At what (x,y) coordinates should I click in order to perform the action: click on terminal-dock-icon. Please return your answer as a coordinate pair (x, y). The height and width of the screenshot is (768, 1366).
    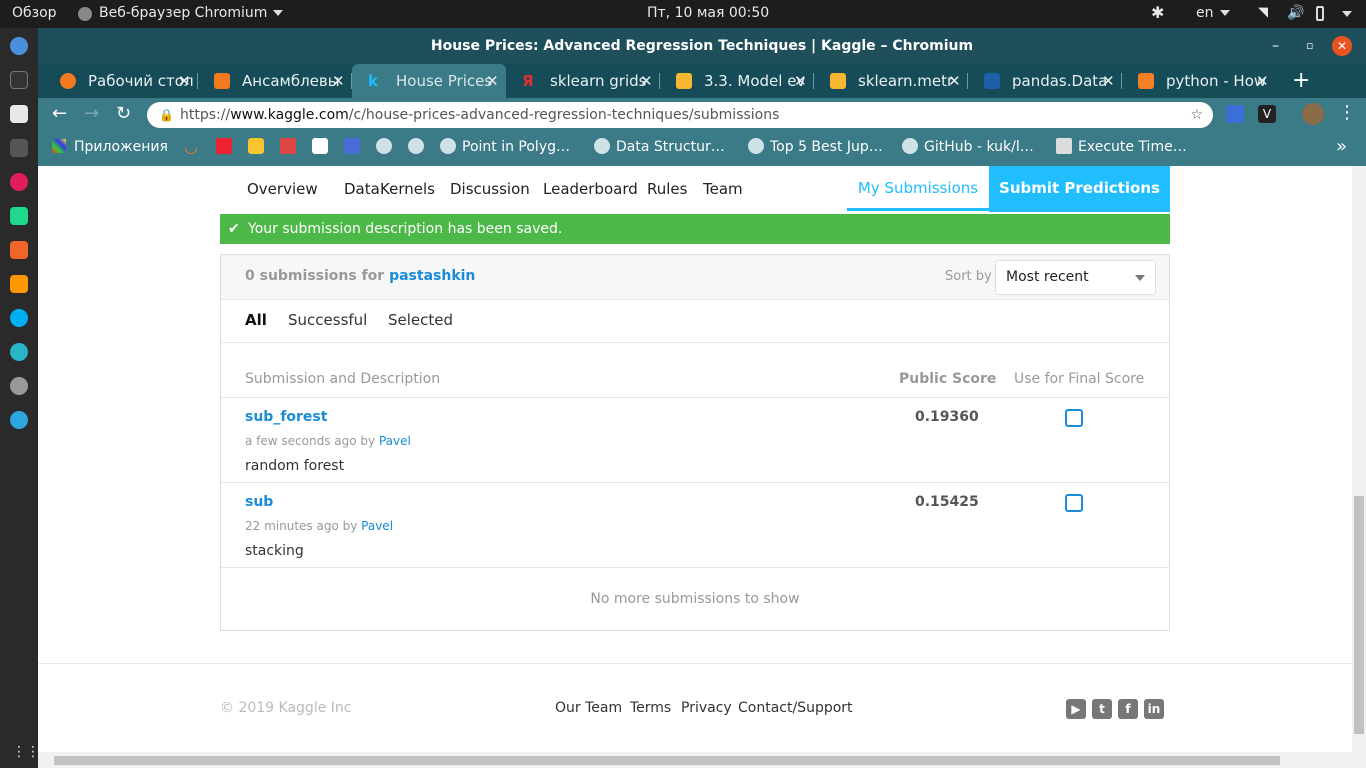
    Looking at the image, I should click on (19, 80).